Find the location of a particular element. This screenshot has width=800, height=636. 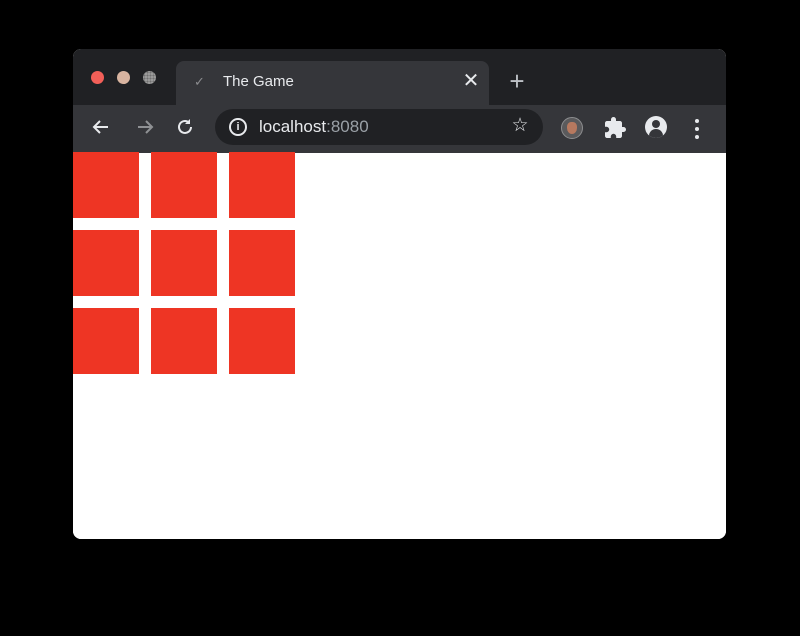

extension-icon is located at coordinates (572, 128).